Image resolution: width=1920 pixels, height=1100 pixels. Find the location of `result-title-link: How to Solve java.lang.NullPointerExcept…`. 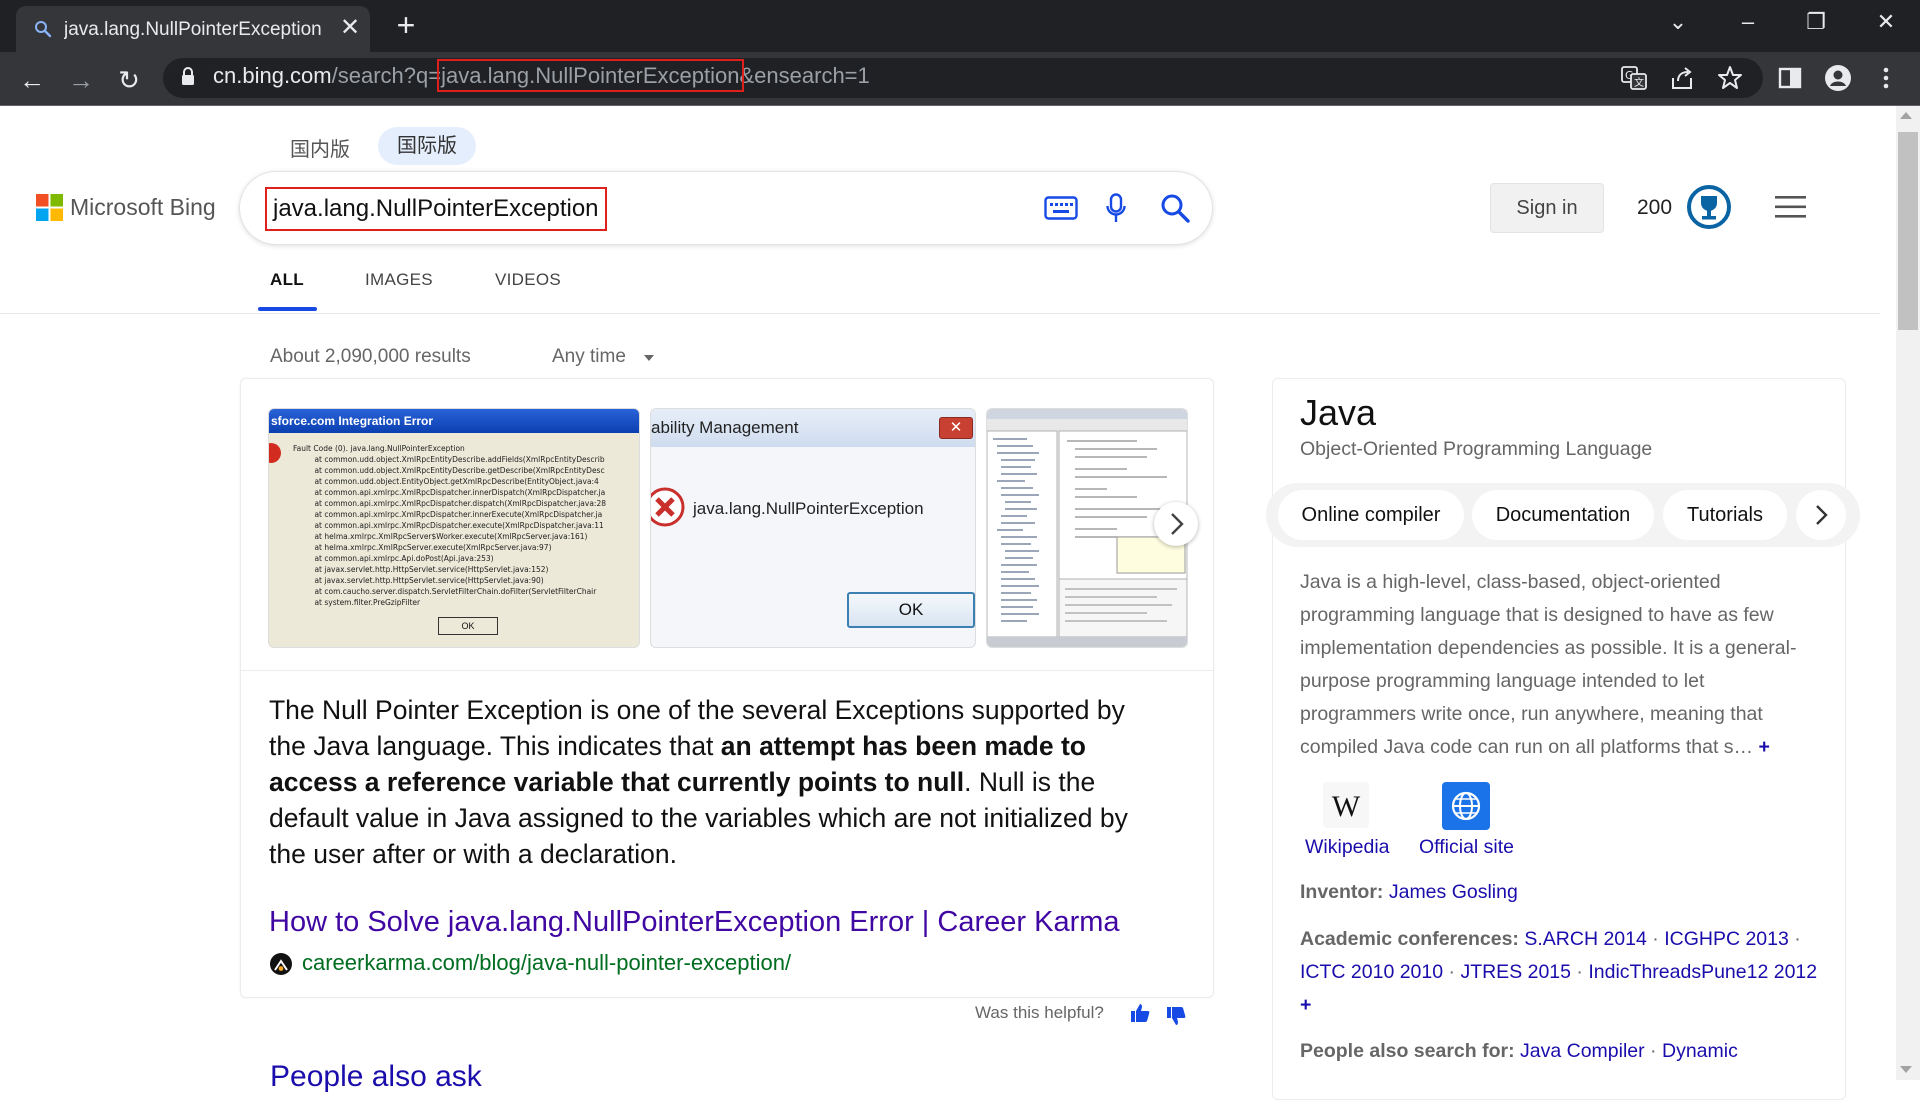

result-title-link: How to Solve java.lang.NullPointerExcept… is located at coordinates (694, 922).